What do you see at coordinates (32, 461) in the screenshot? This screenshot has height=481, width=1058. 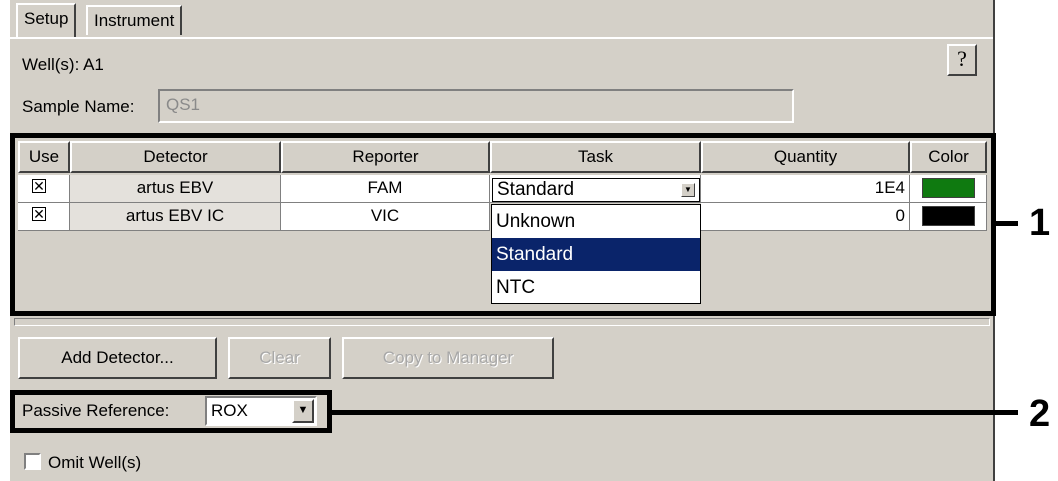 I see `omit-wells-checkbox` at bounding box center [32, 461].